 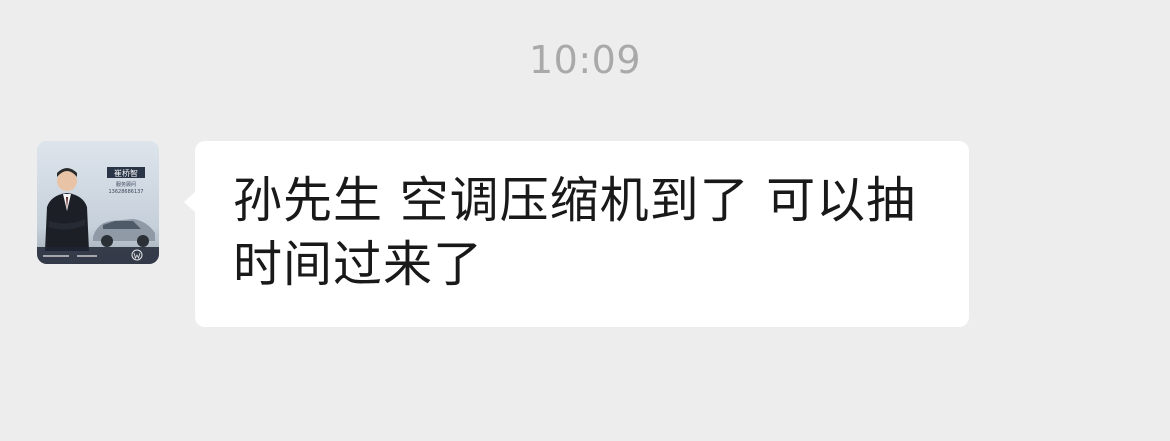 What do you see at coordinates (126, 173) in the screenshot?
I see `avatar-card-name: 崔桥智` at bounding box center [126, 173].